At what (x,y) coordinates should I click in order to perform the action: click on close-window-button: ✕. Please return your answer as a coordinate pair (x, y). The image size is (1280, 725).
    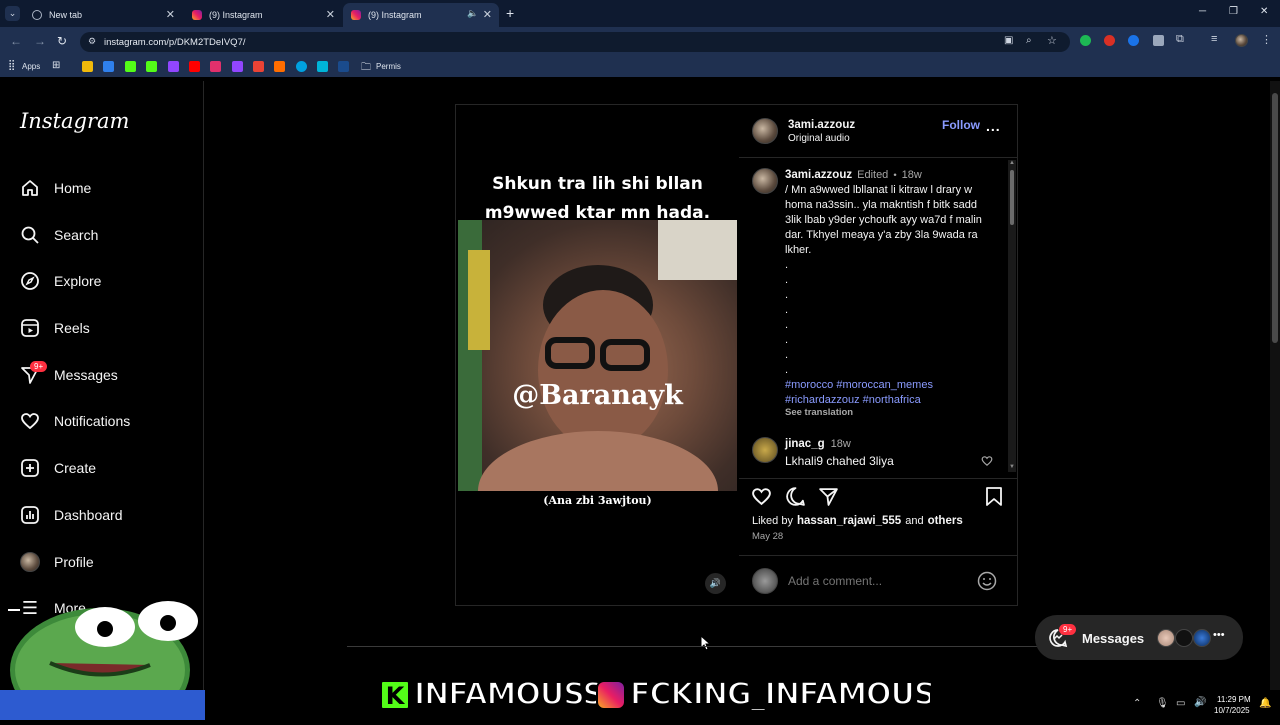
    Looking at the image, I should click on (1264, 11).